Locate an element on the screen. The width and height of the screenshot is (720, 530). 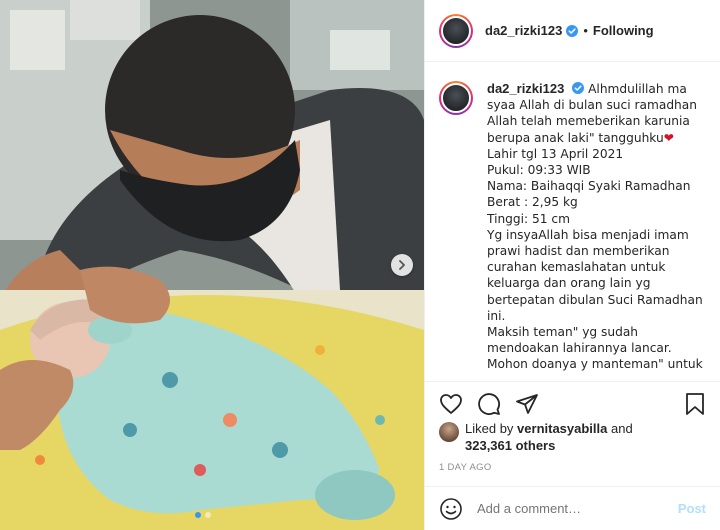
comment-input is located at coordinates (577, 508).